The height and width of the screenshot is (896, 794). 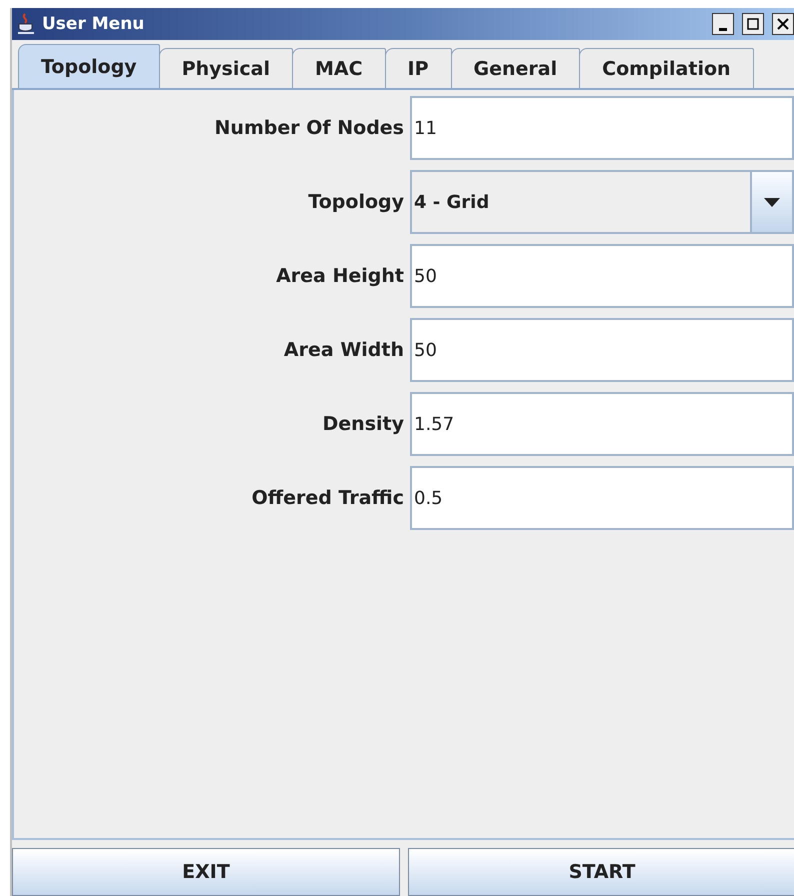 I want to click on maximize-button, so click(x=753, y=24).